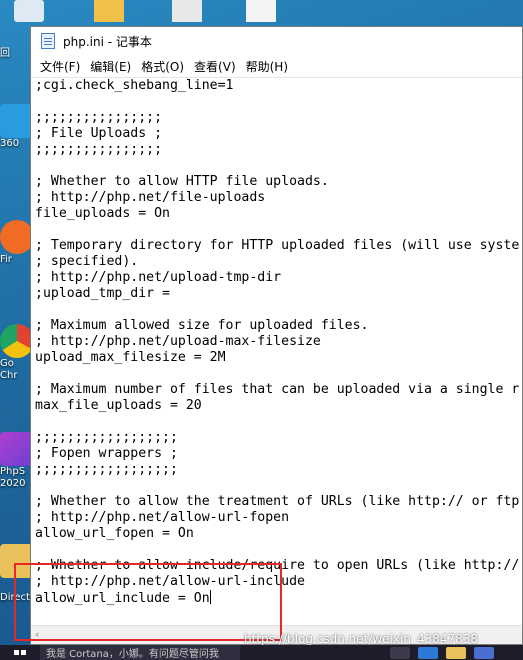  What do you see at coordinates (60, 66) in the screenshot?
I see `menu-file: 文件(F)` at bounding box center [60, 66].